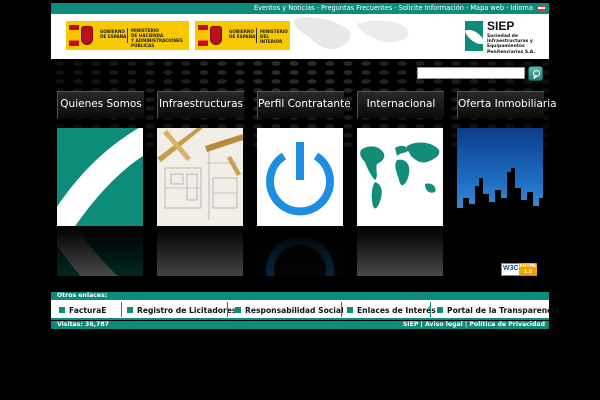  I want to click on search-input, so click(471, 73).